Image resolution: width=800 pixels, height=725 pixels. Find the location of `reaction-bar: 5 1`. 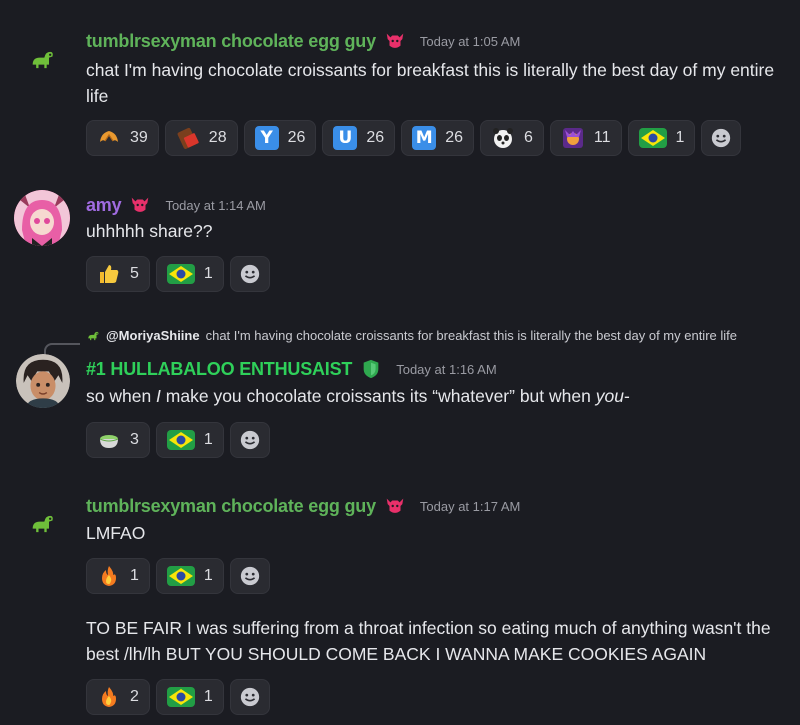

reaction-bar: 5 1 is located at coordinates (178, 274).